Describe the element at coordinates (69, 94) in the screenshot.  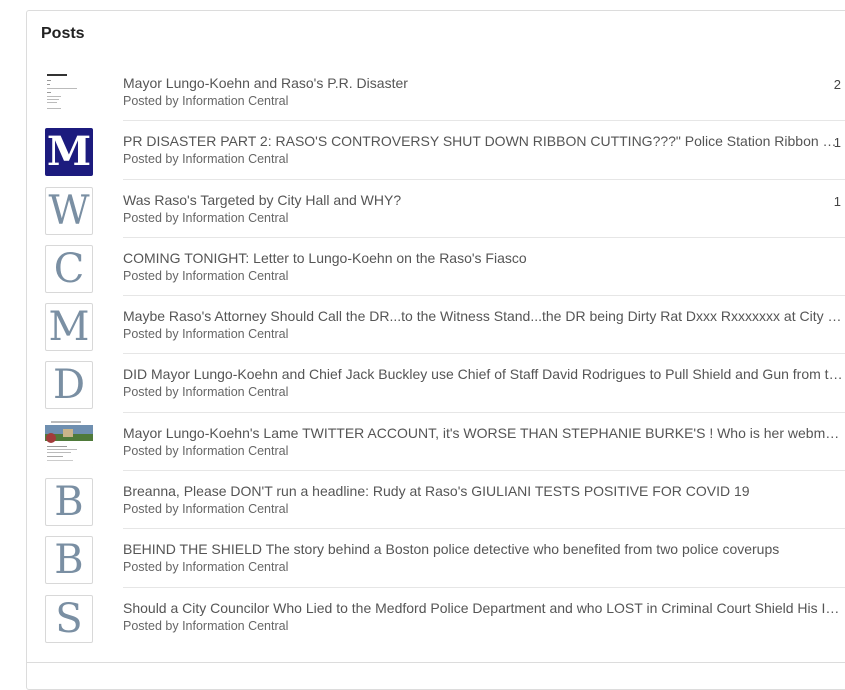
I see `document-thumbnail` at that location.